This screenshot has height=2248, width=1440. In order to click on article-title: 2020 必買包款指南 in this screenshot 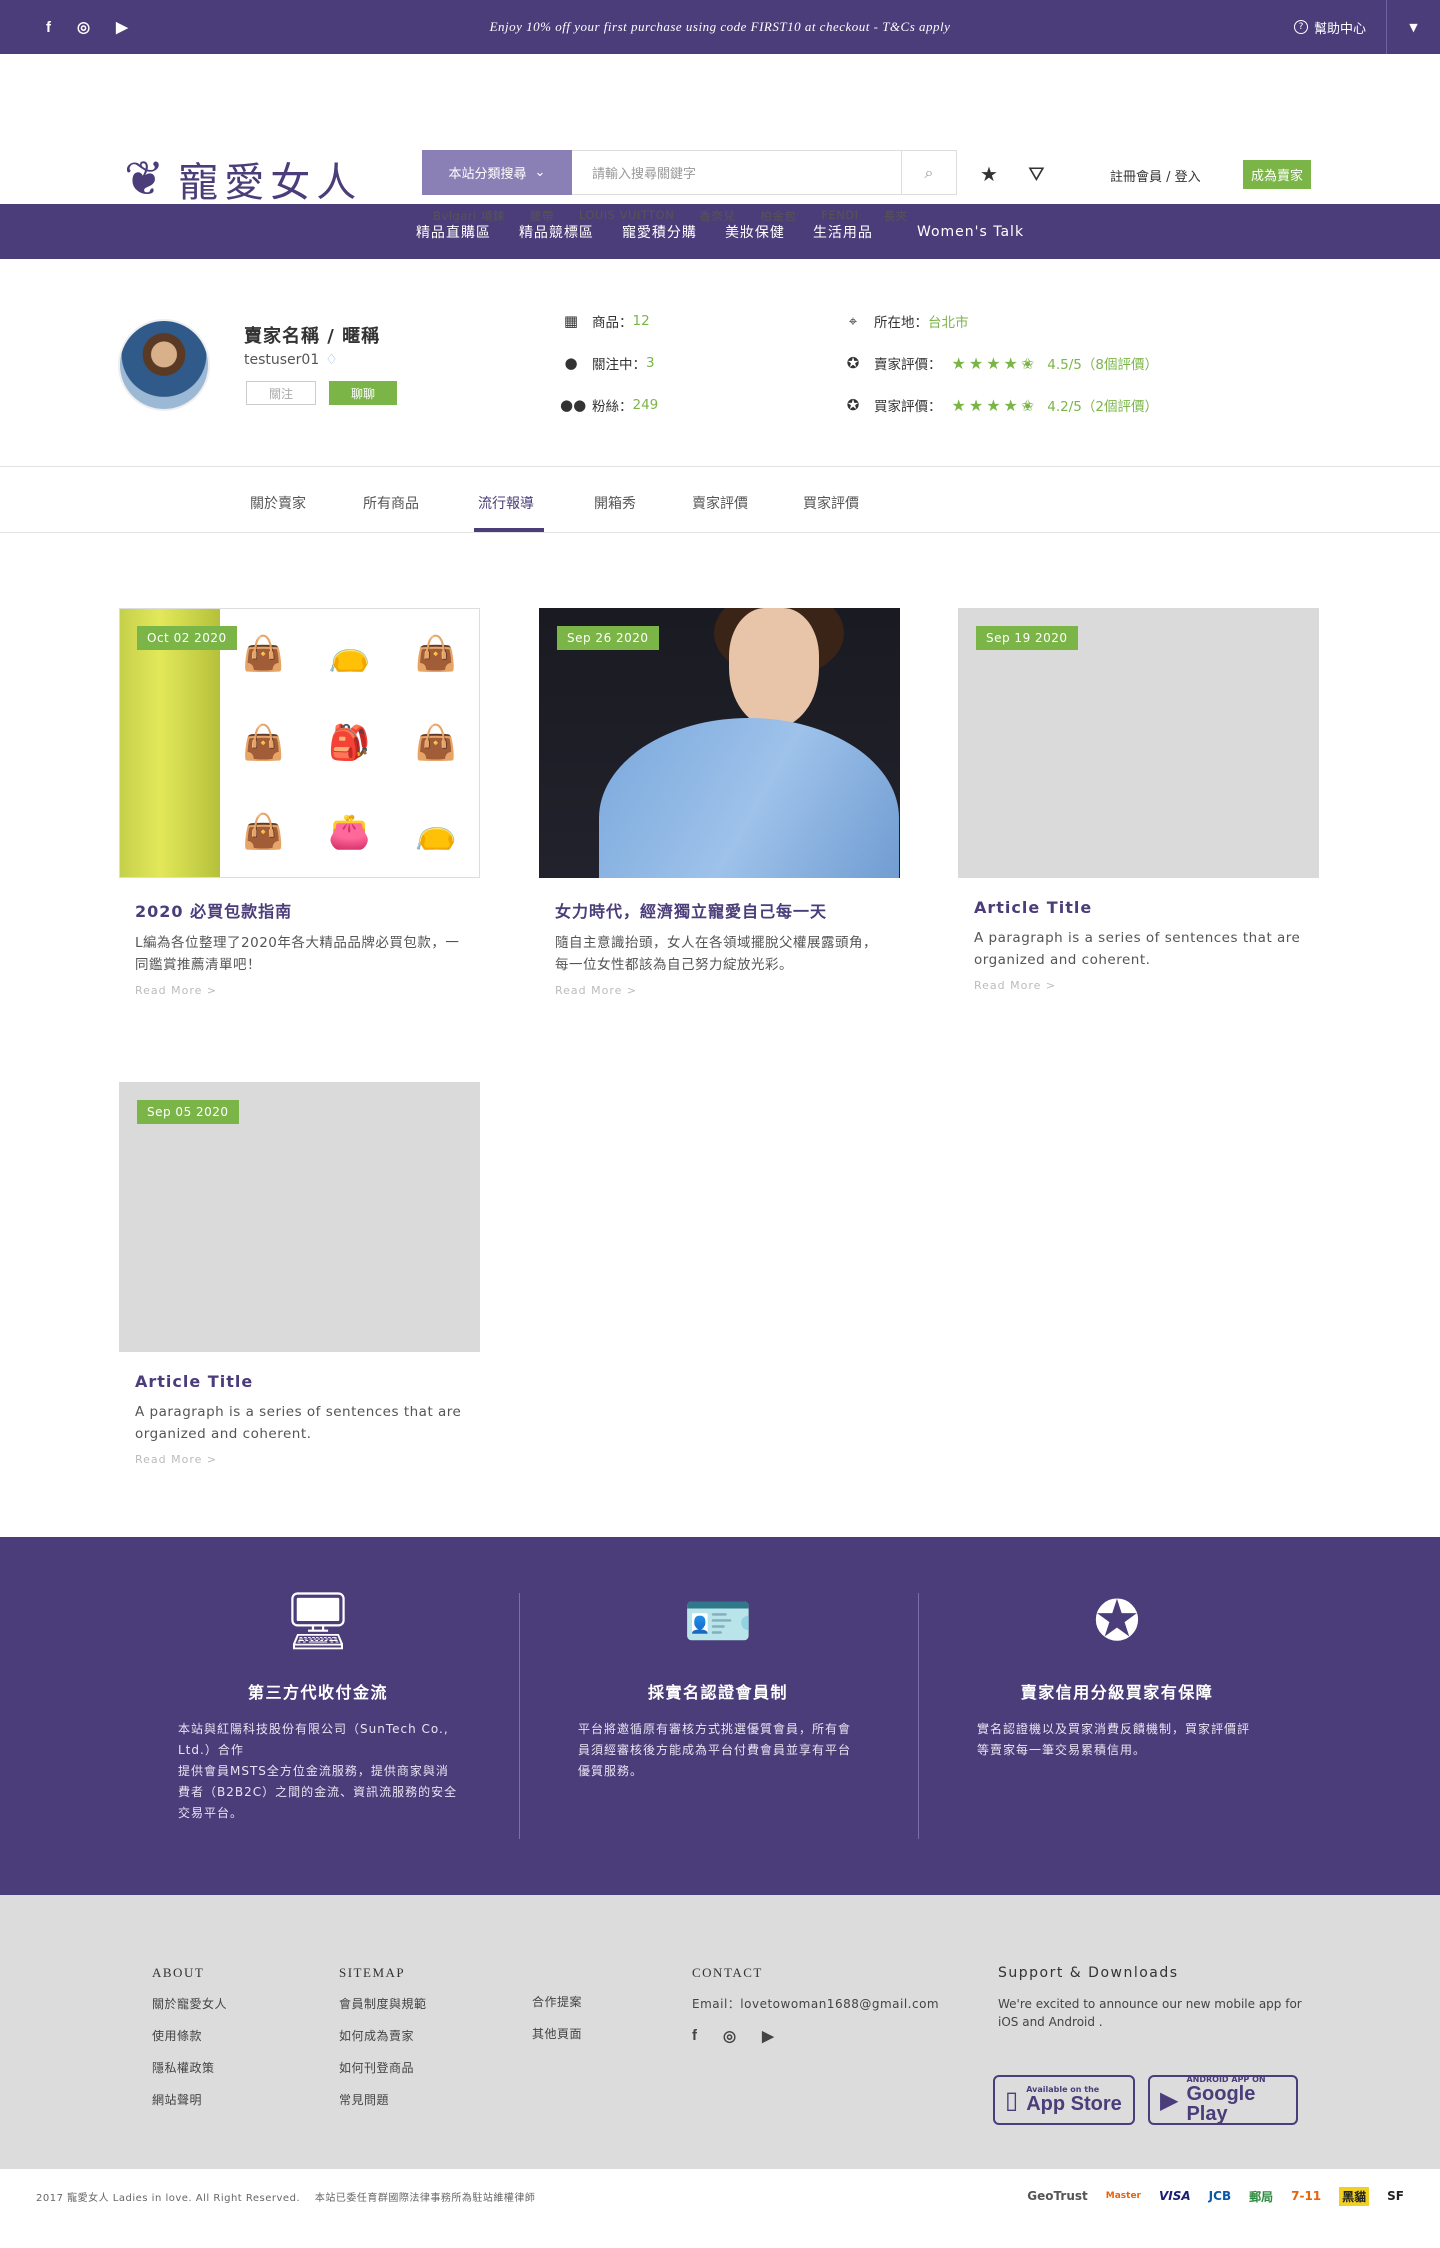, I will do `click(299, 910)`.